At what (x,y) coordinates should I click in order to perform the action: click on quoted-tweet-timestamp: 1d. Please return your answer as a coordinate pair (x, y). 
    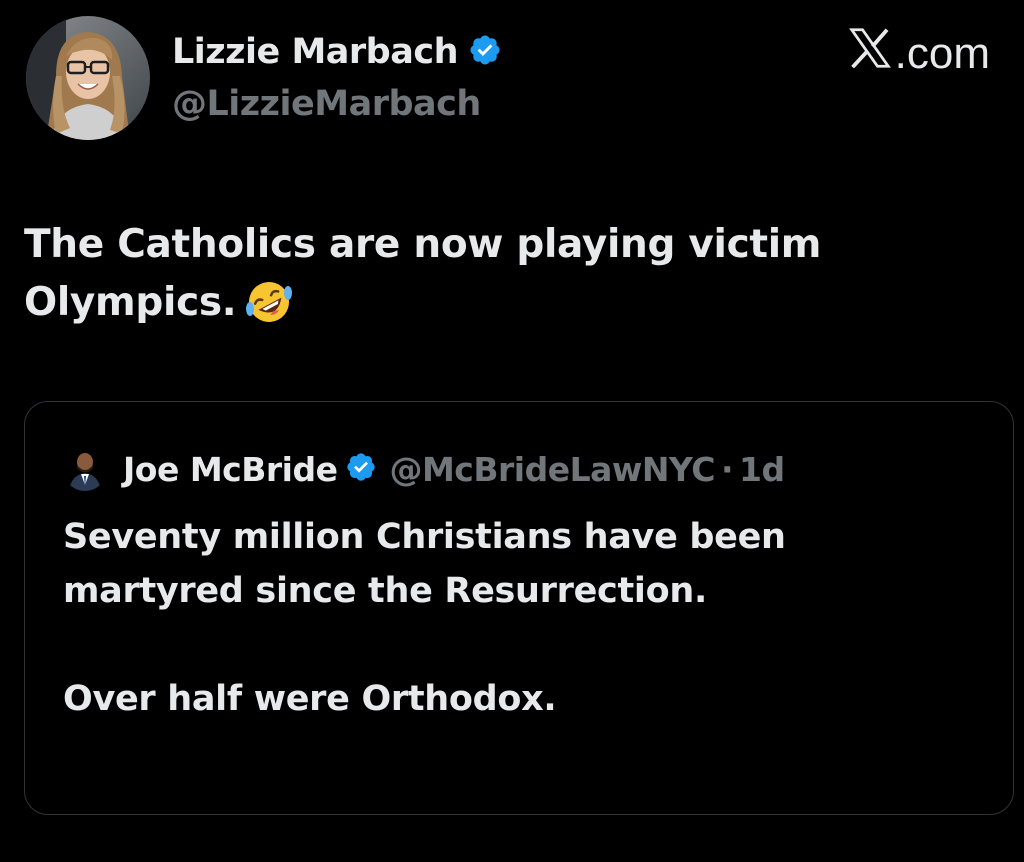
    Looking at the image, I should click on (762, 469).